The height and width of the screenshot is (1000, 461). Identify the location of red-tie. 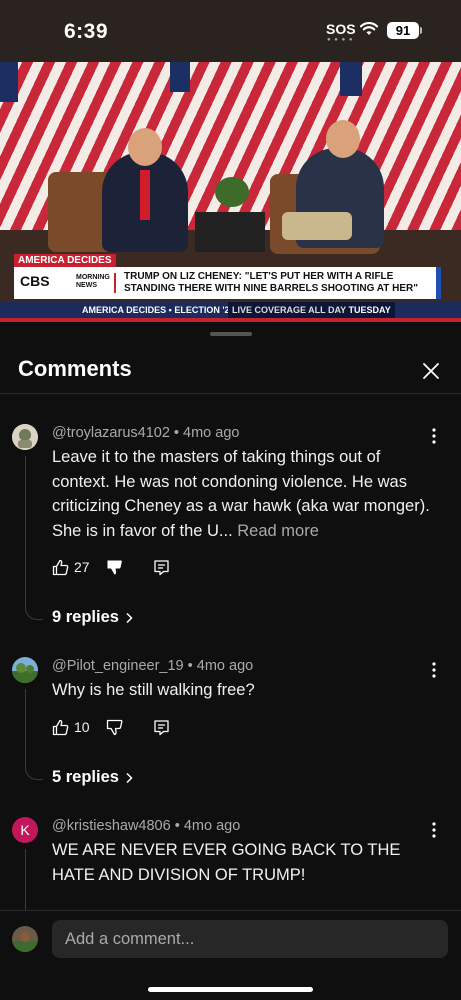
(145, 195).